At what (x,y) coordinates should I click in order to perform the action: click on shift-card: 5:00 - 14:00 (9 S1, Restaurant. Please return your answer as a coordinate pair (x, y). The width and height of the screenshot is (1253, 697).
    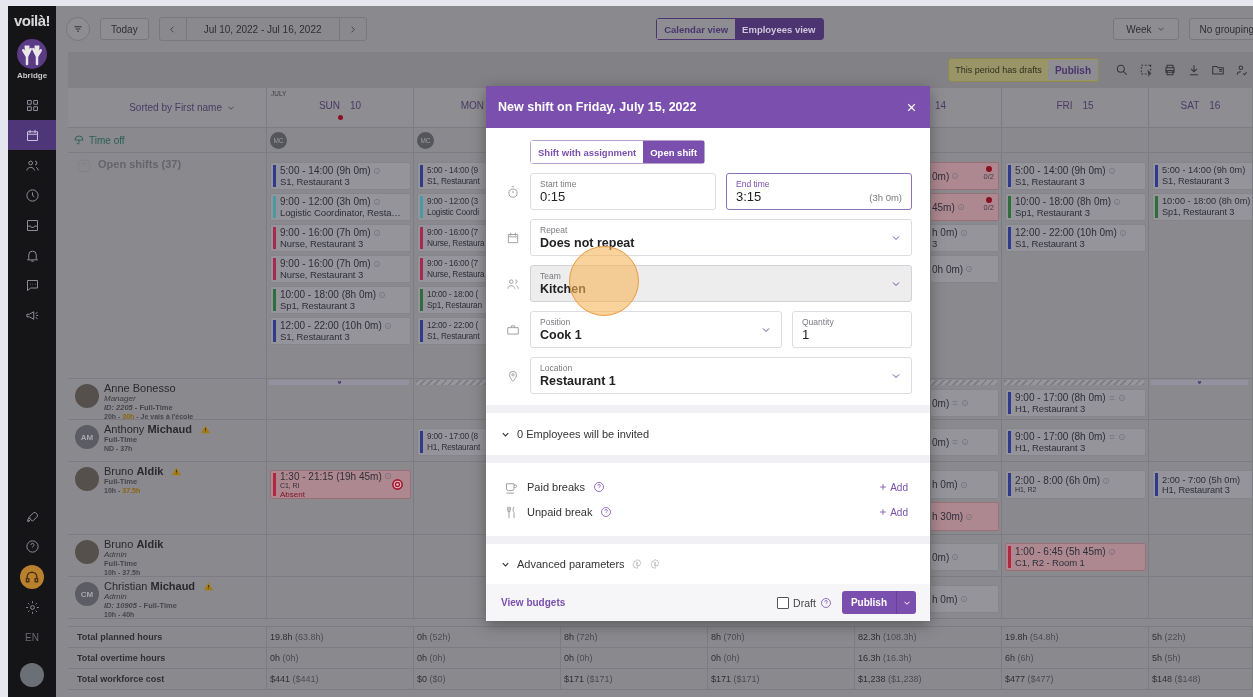
    Looking at the image, I should click on (452, 176).